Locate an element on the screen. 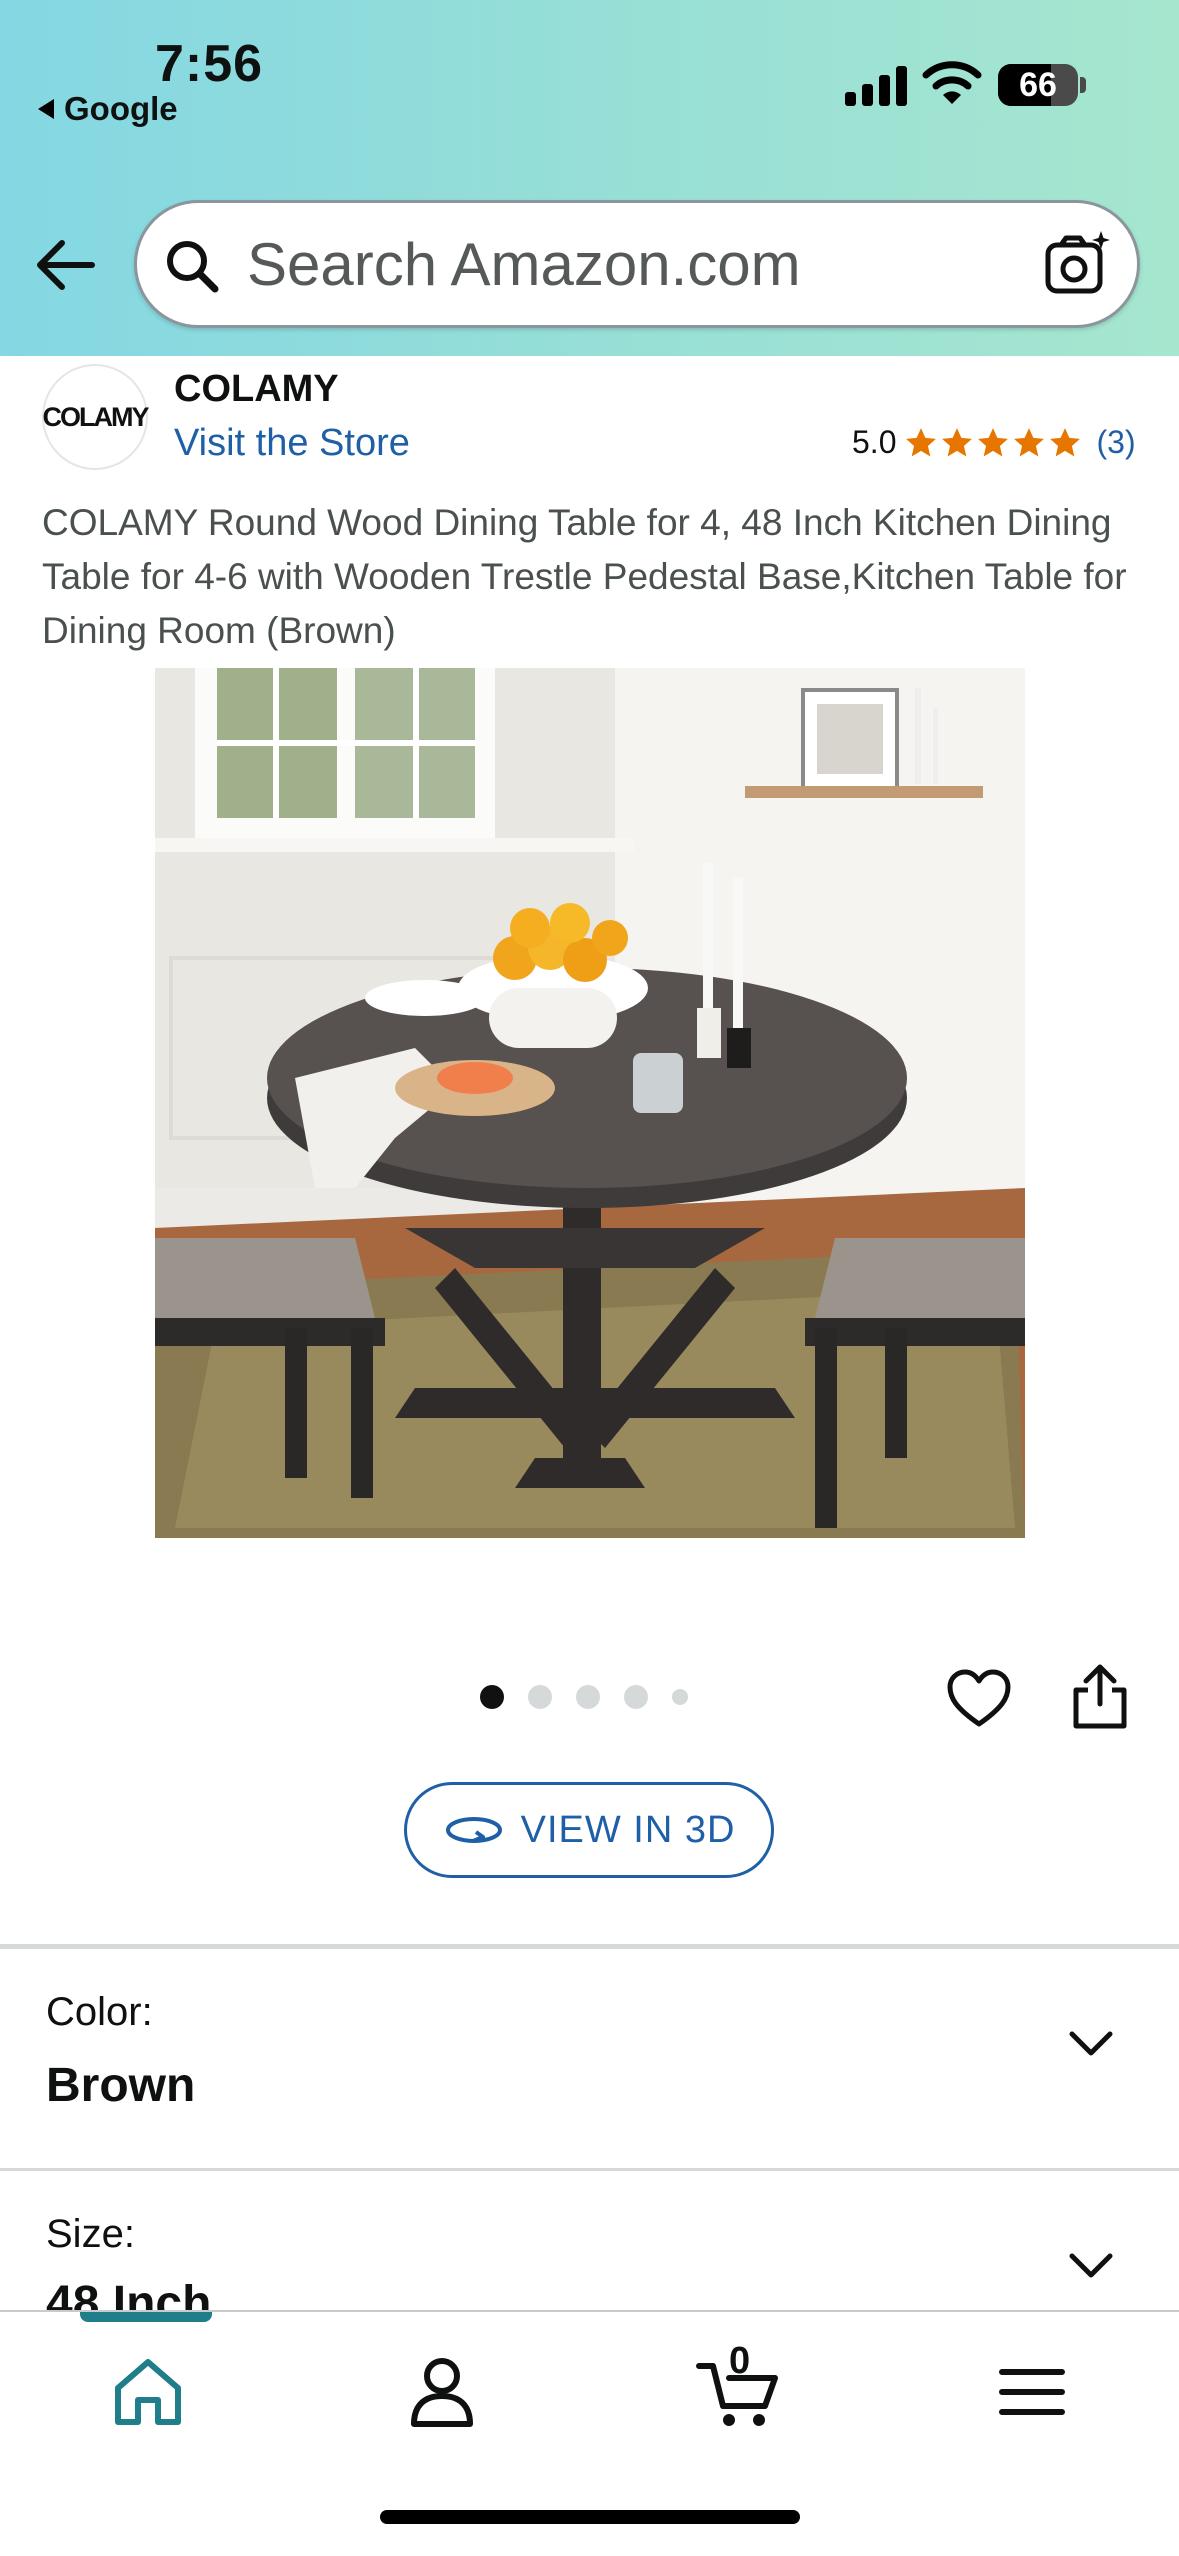 Image resolution: width=1179 pixels, height=2556 pixels. view-in-3d-button: VIEW IN 3D is located at coordinates (589, 1830).